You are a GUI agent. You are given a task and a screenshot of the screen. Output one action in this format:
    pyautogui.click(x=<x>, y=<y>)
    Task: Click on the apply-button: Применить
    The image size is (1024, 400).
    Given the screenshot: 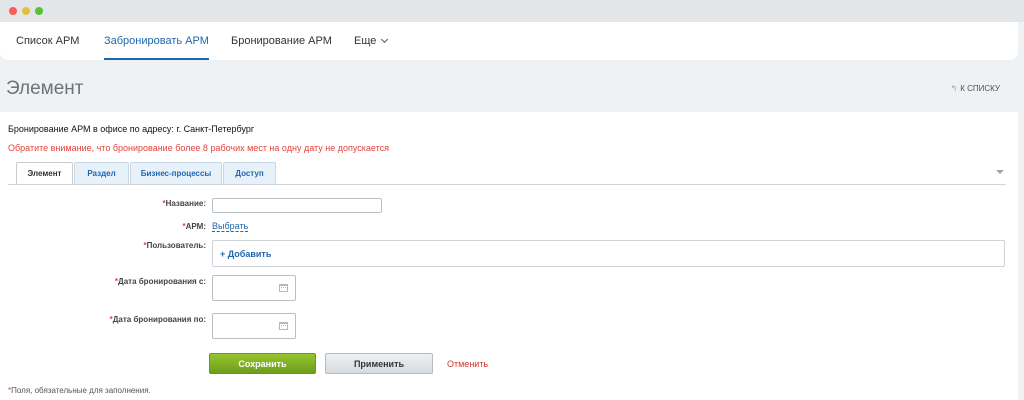 What is the action you would take?
    pyautogui.click(x=379, y=363)
    